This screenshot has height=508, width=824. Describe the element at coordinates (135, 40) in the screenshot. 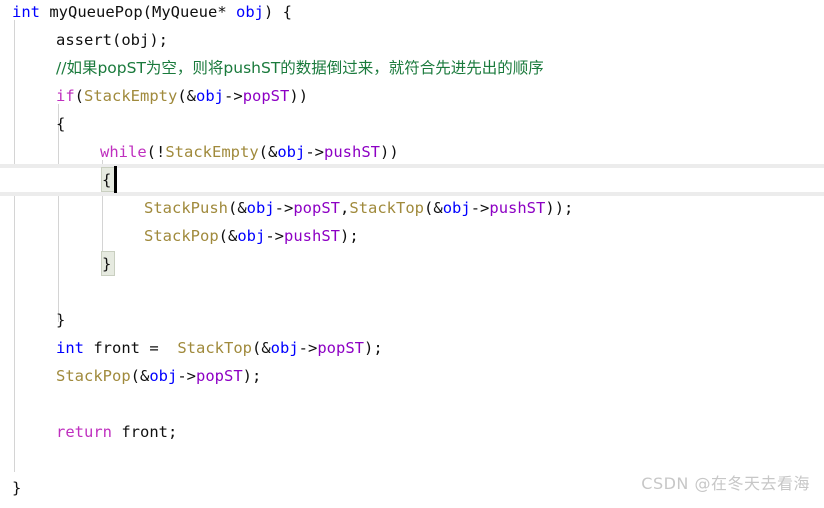

I see `token-arg-obj: obj` at that location.